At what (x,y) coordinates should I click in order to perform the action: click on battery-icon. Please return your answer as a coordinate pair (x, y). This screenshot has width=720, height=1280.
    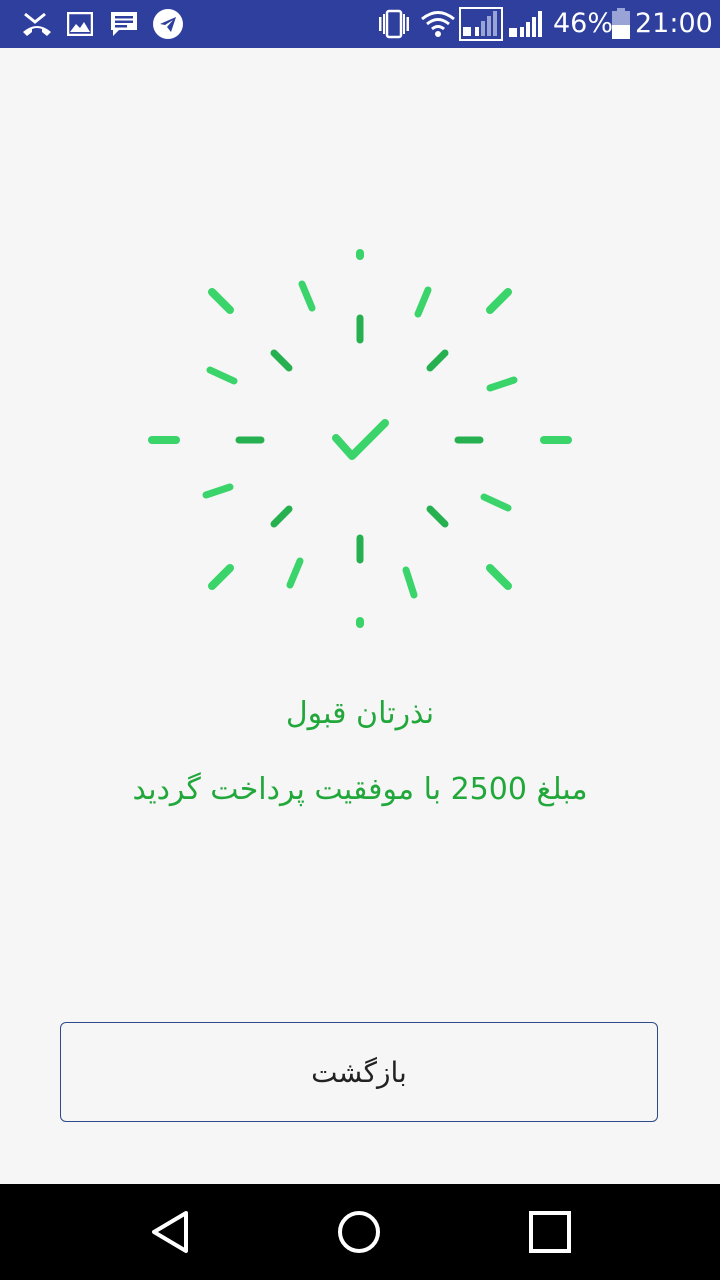
    Looking at the image, I should click on (621, 24).